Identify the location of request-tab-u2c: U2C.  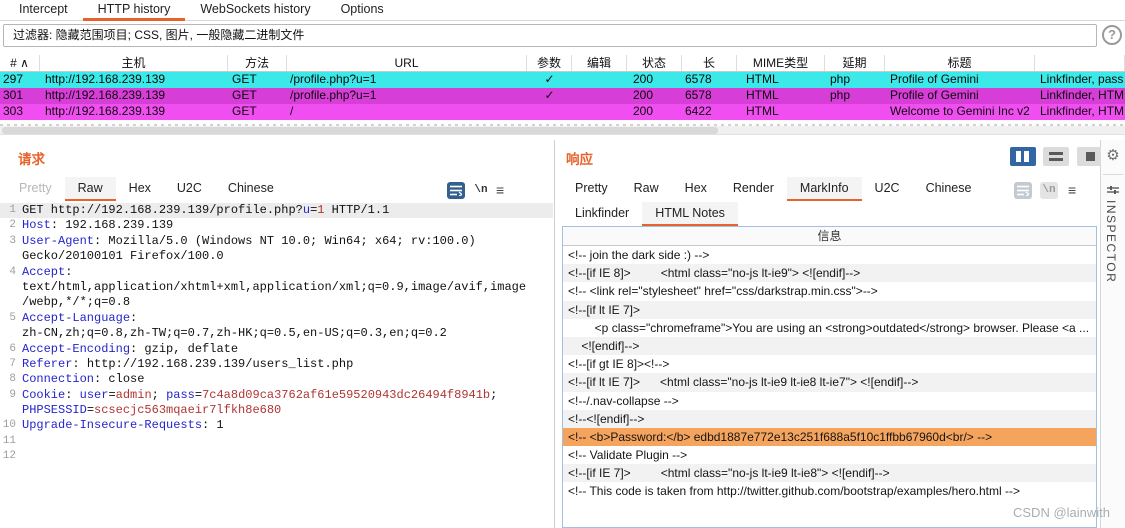
(189, 189).